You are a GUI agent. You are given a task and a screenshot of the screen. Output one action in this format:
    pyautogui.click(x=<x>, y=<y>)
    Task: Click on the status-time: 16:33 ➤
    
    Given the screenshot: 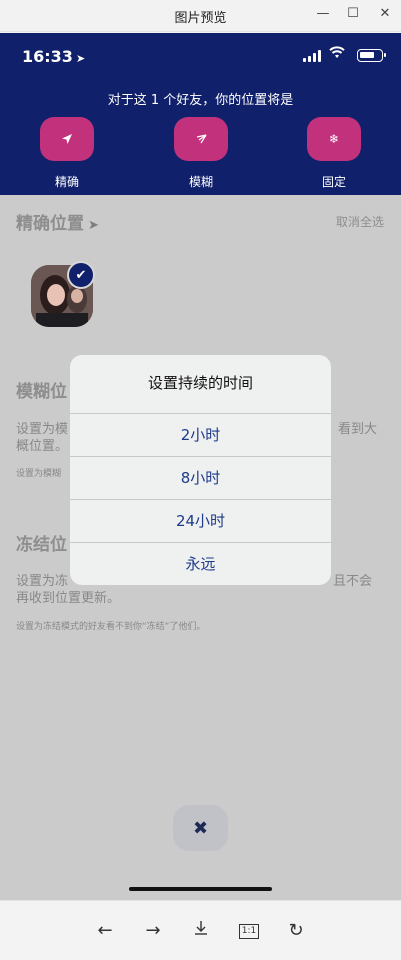 What is the action you would take?
    pyautogui.click(x=53, y=56)
    